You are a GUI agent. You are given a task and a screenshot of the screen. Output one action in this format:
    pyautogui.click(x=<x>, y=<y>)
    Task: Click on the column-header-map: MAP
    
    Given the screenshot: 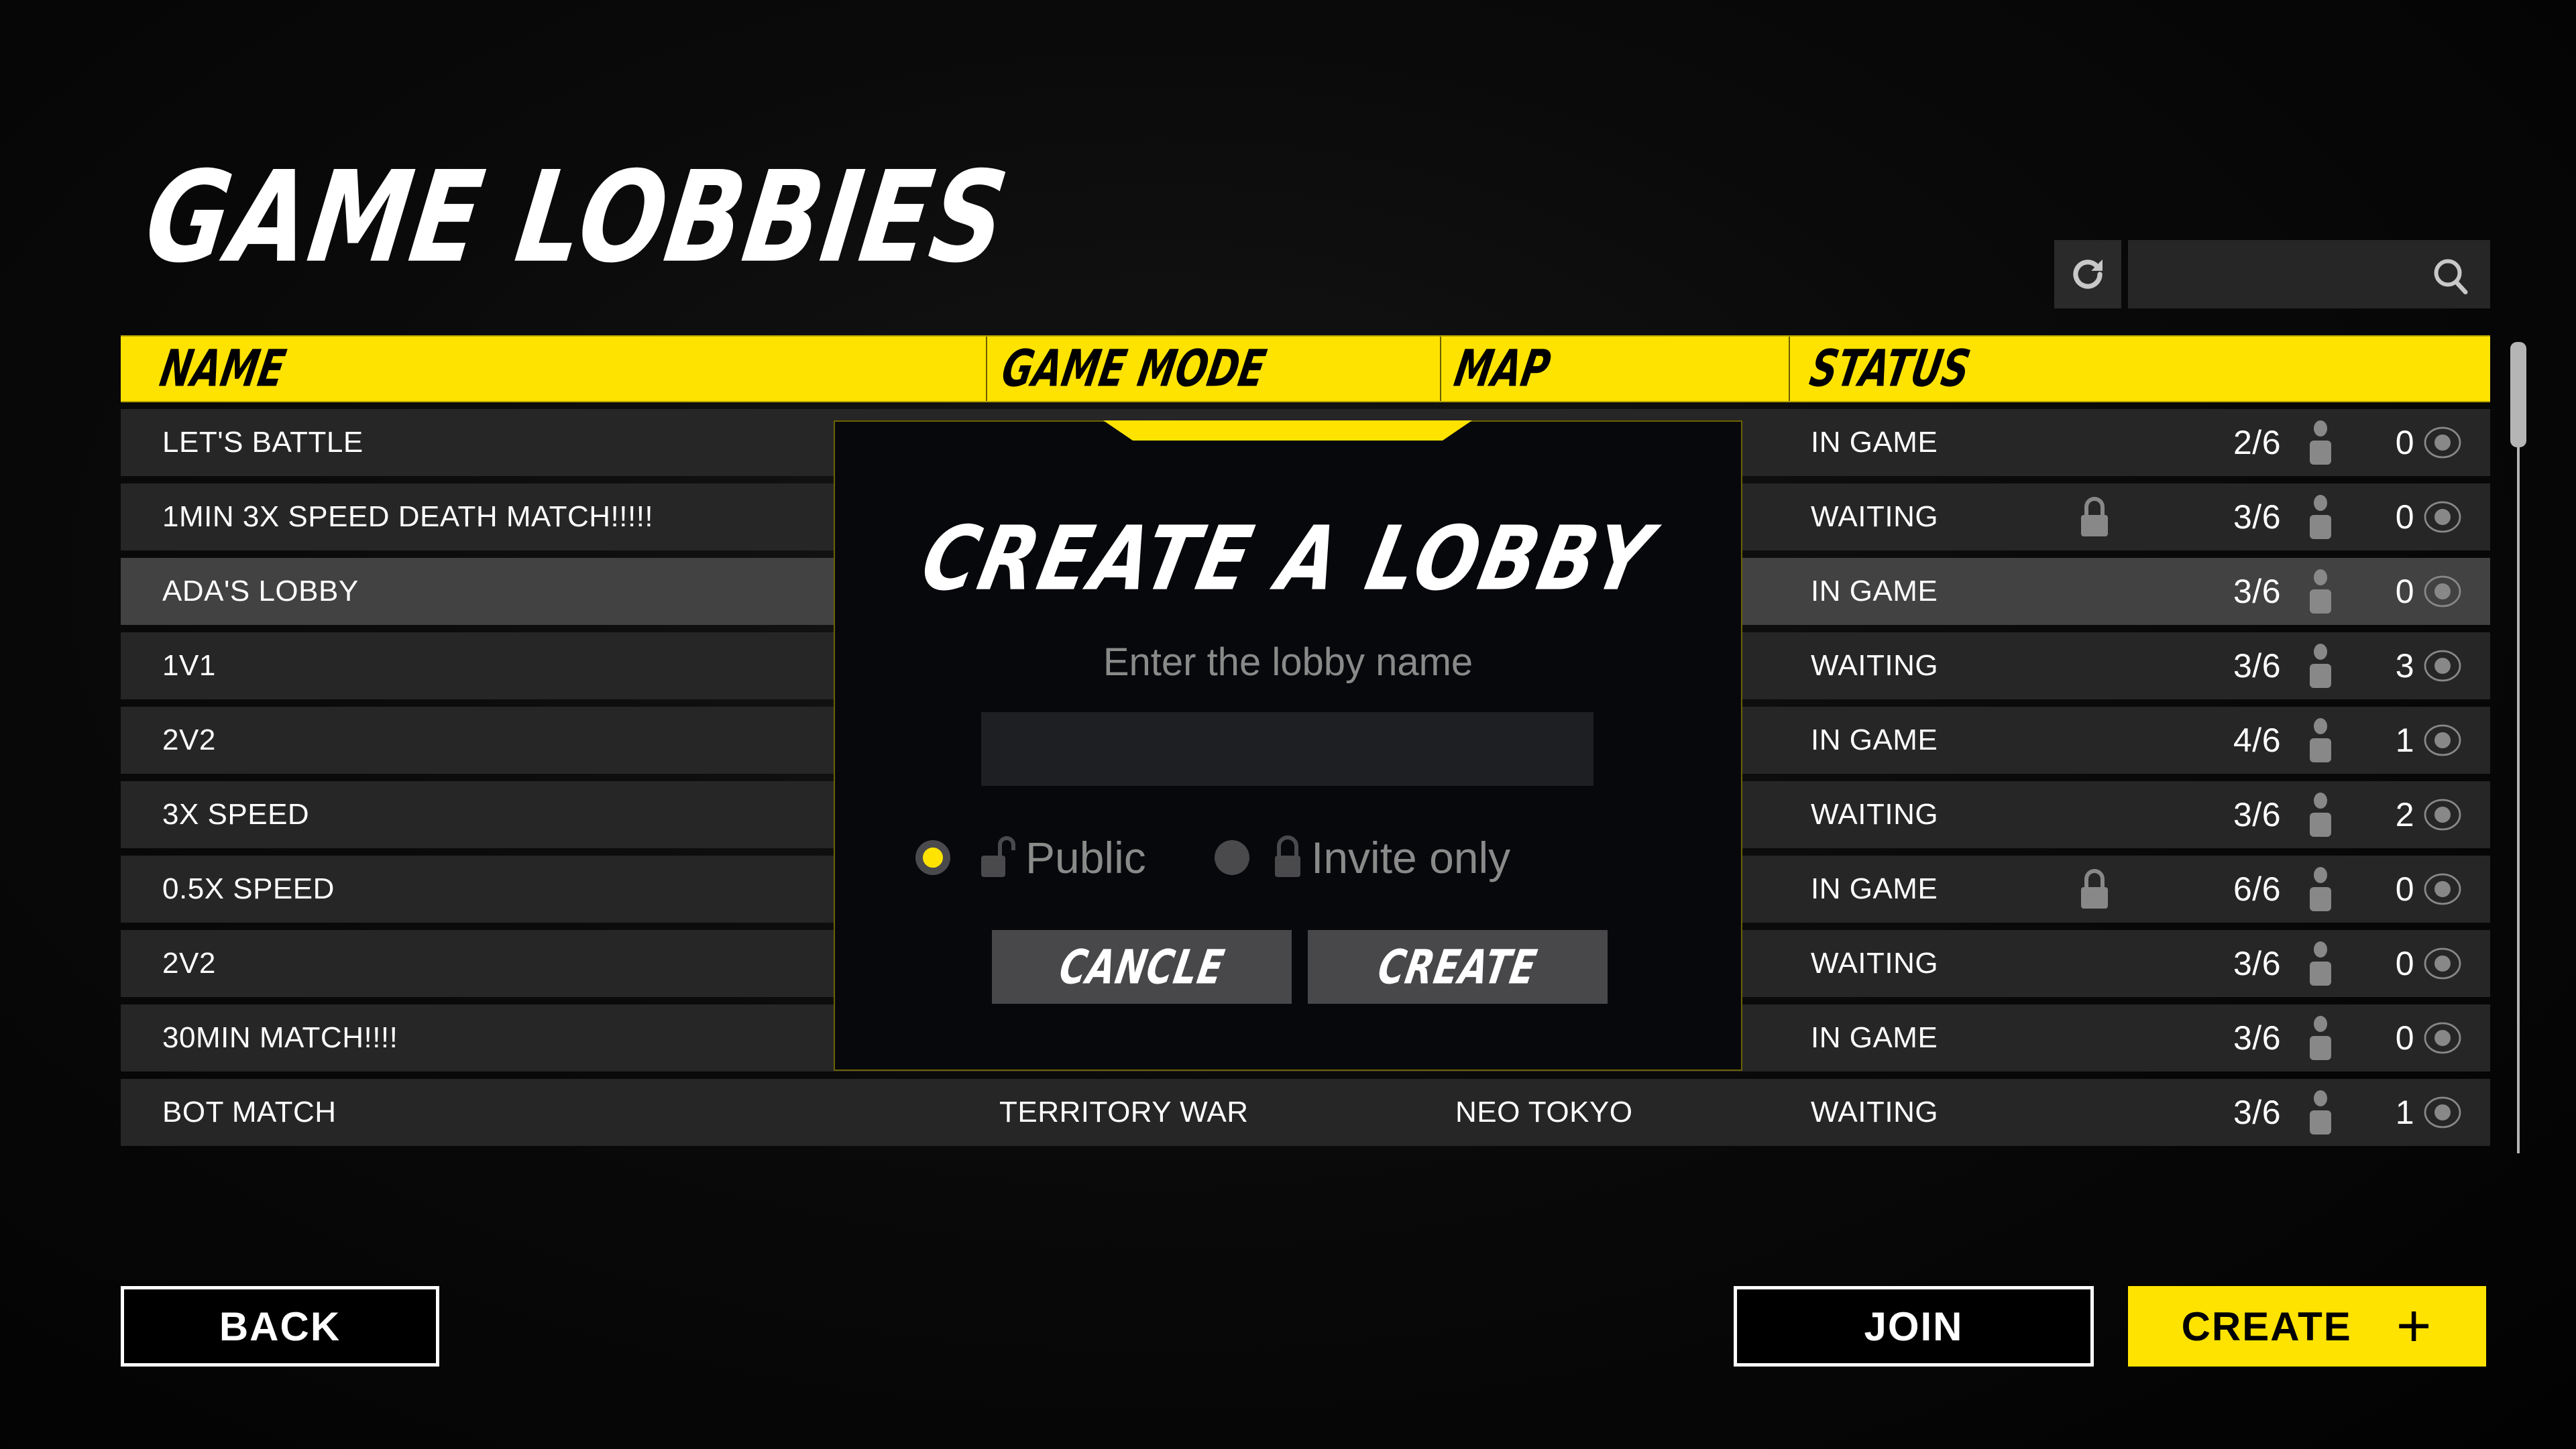 What is the action you would take?
    pyautogui.click(x=1502, y=369)
    